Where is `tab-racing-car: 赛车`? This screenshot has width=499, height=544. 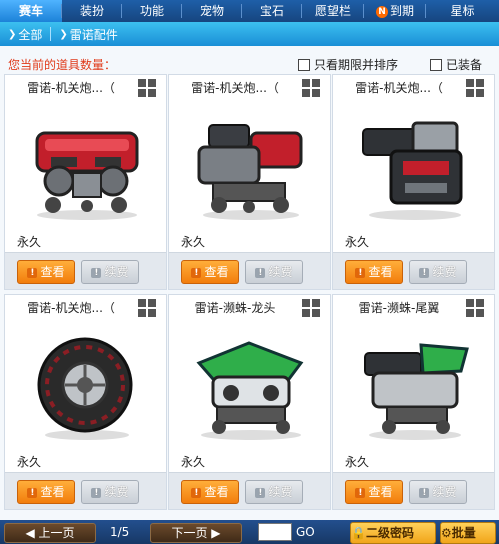
tab-racing-car: 赛车 is located at coordinates (31, 11).